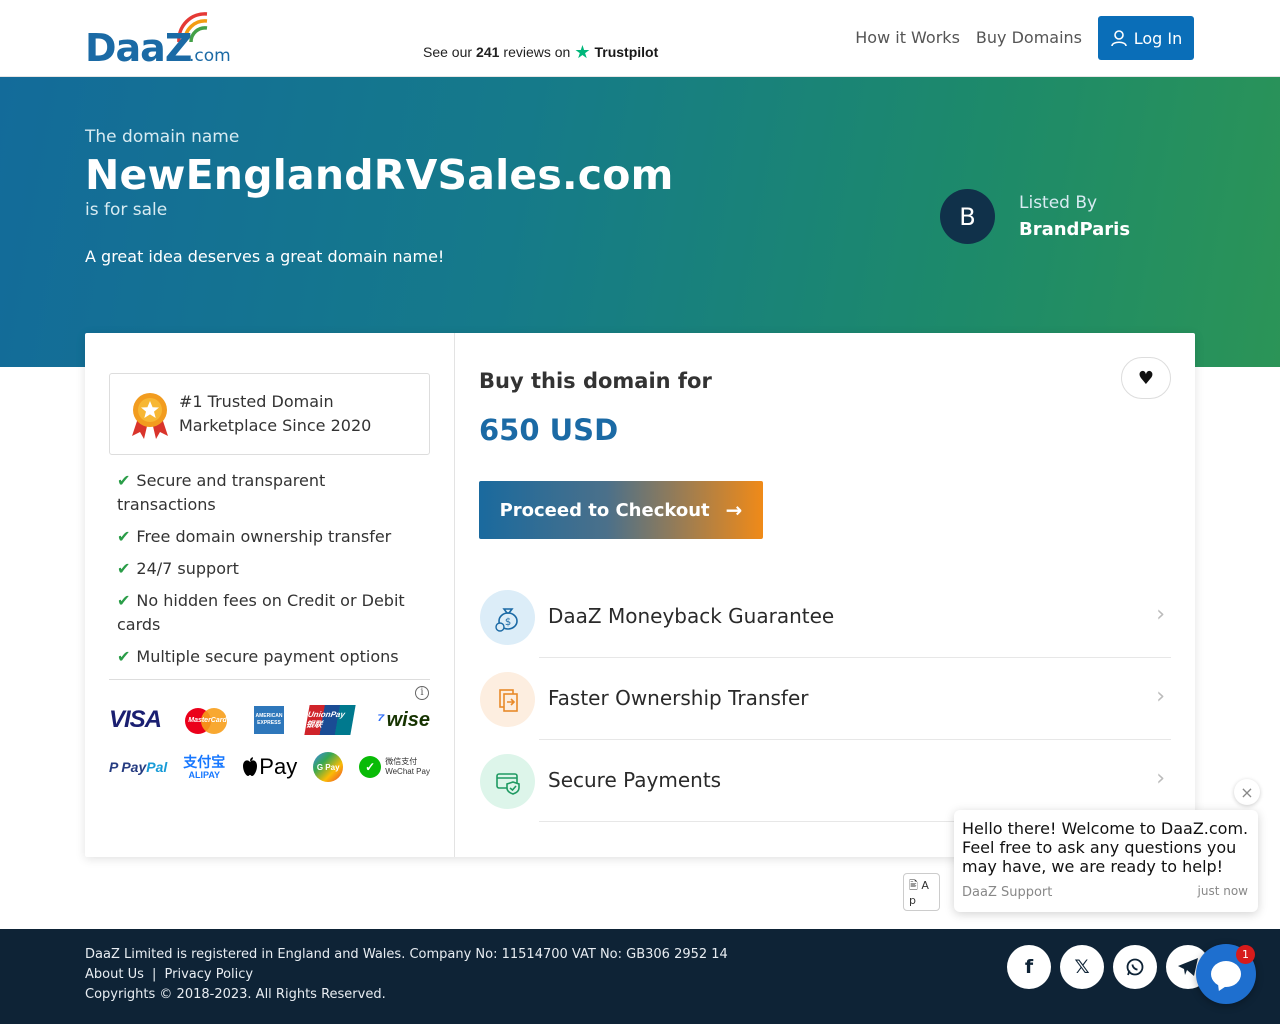  I want to click on benefit-transfer: Faster Ownership Transfer ›, so click(825, 699).